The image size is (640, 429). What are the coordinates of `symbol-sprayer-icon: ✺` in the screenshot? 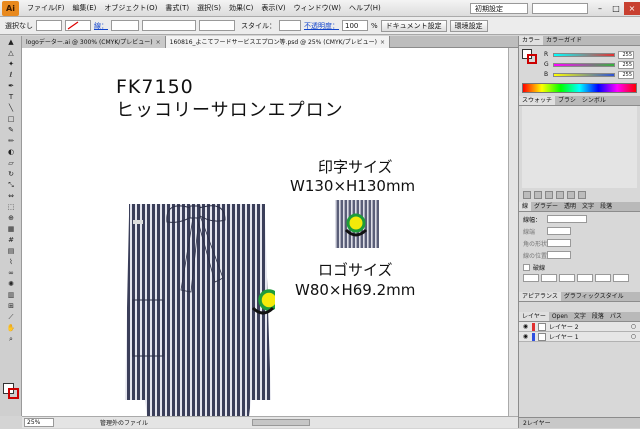 It's located at (11, 284).